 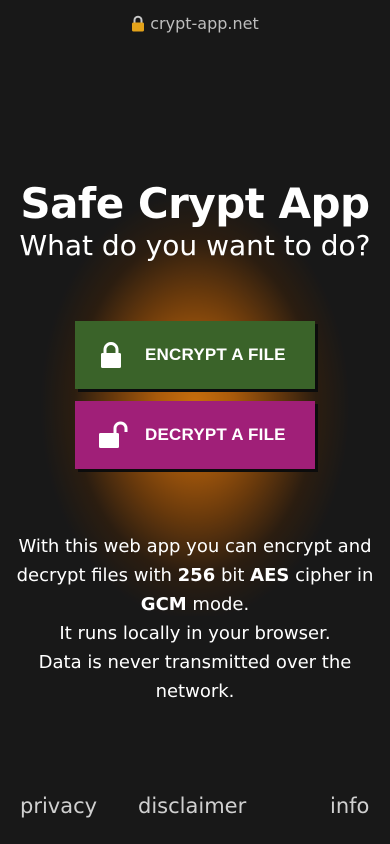 What do you see at coordinates (195, 203) in the screenshot?
I see `page-title: Safe Crypt App` at bounding box center [195, 203].